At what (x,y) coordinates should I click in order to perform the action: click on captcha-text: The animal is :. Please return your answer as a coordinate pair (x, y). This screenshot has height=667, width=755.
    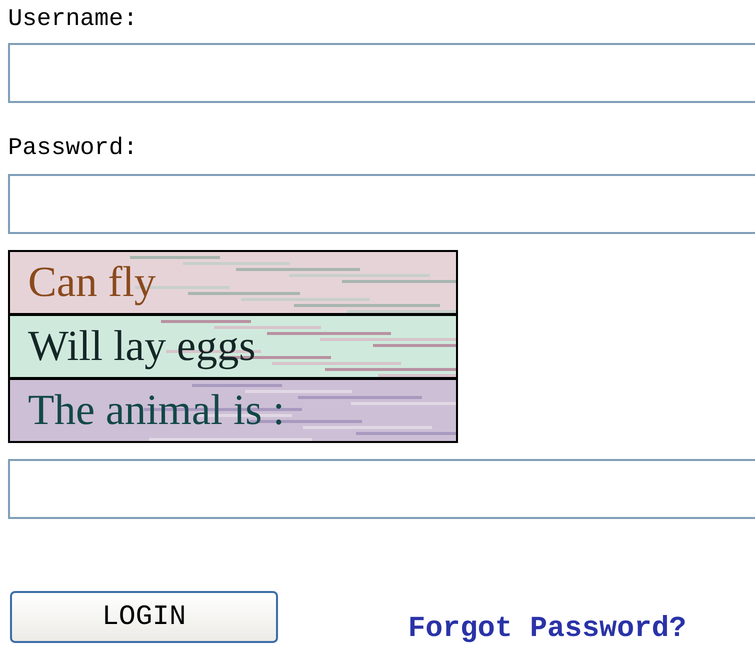
    Looking at the image, I should click on (156, 410).